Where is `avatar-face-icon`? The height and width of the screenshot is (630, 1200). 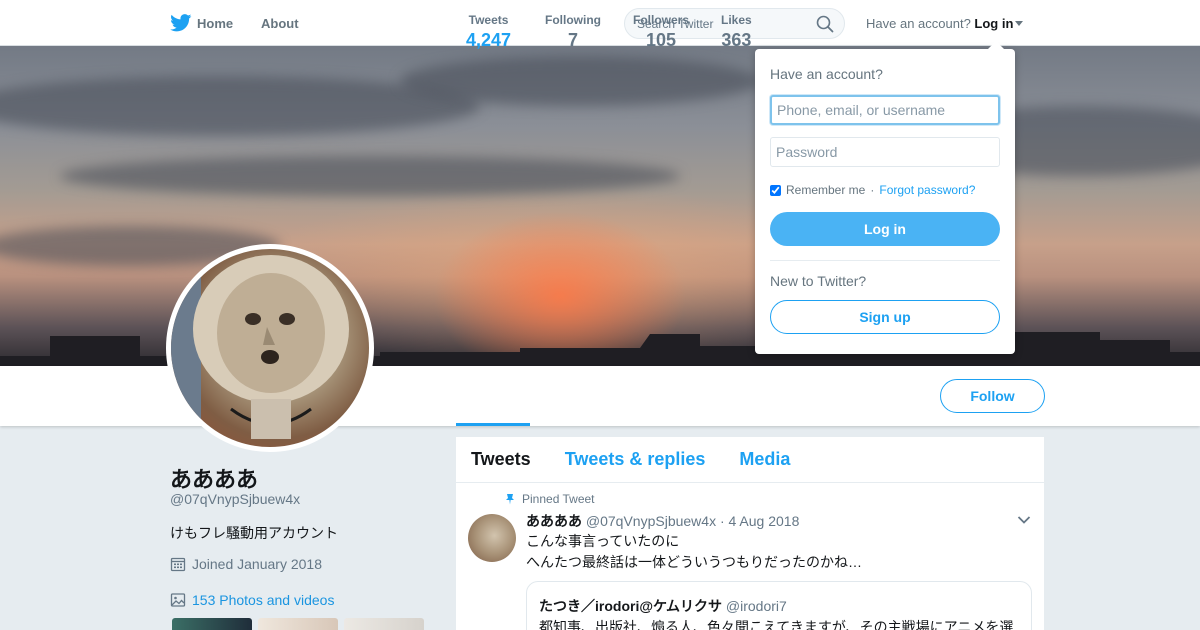 avatar-face-icon is located at coordinates (260, 348).